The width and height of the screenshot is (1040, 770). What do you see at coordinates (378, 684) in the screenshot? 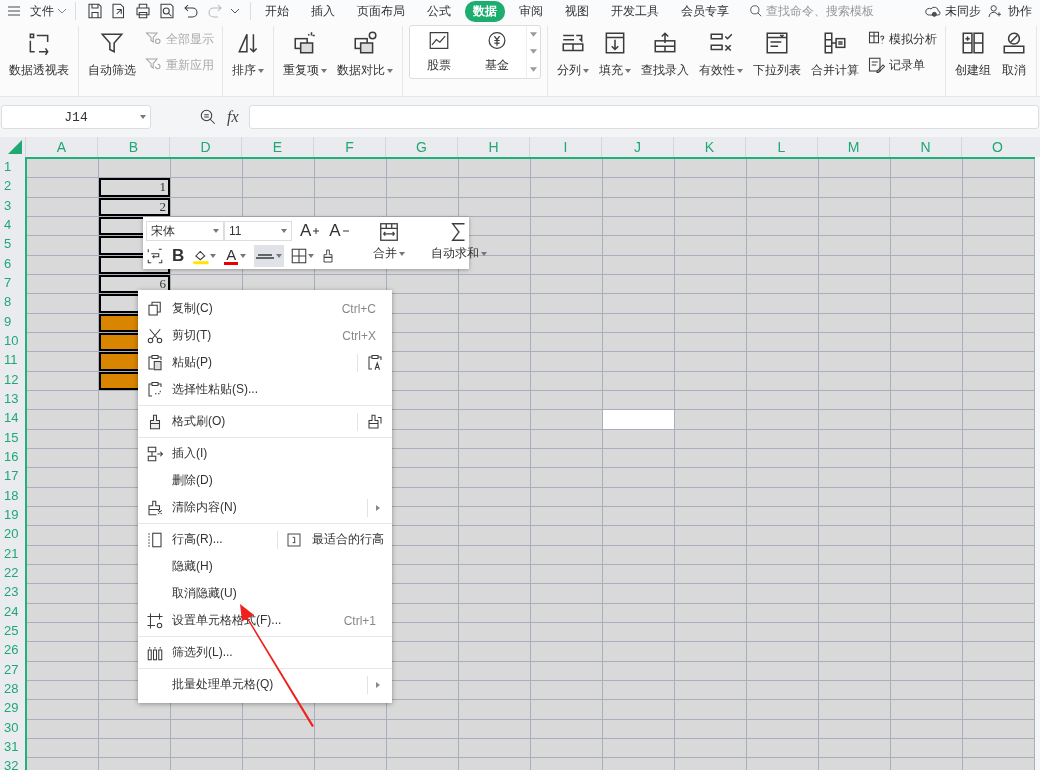
I see `submenu-arrow-icon` at bounding box center [378, 684].